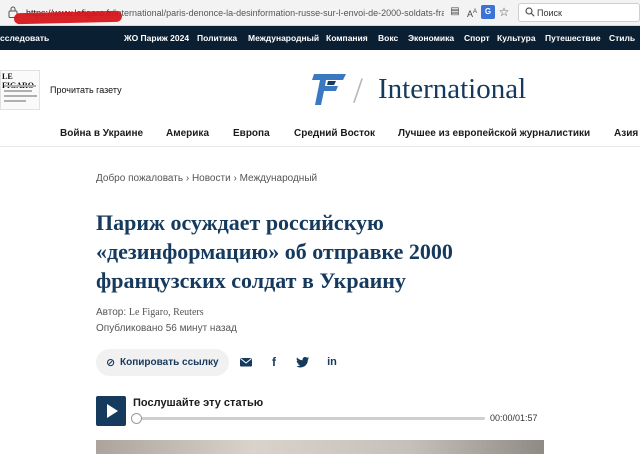 This screenshot has height=454, width=640. What do you see at coordinates (585, 12) in the screenshot?
I see `search-input` at bounding box center [585, 12].